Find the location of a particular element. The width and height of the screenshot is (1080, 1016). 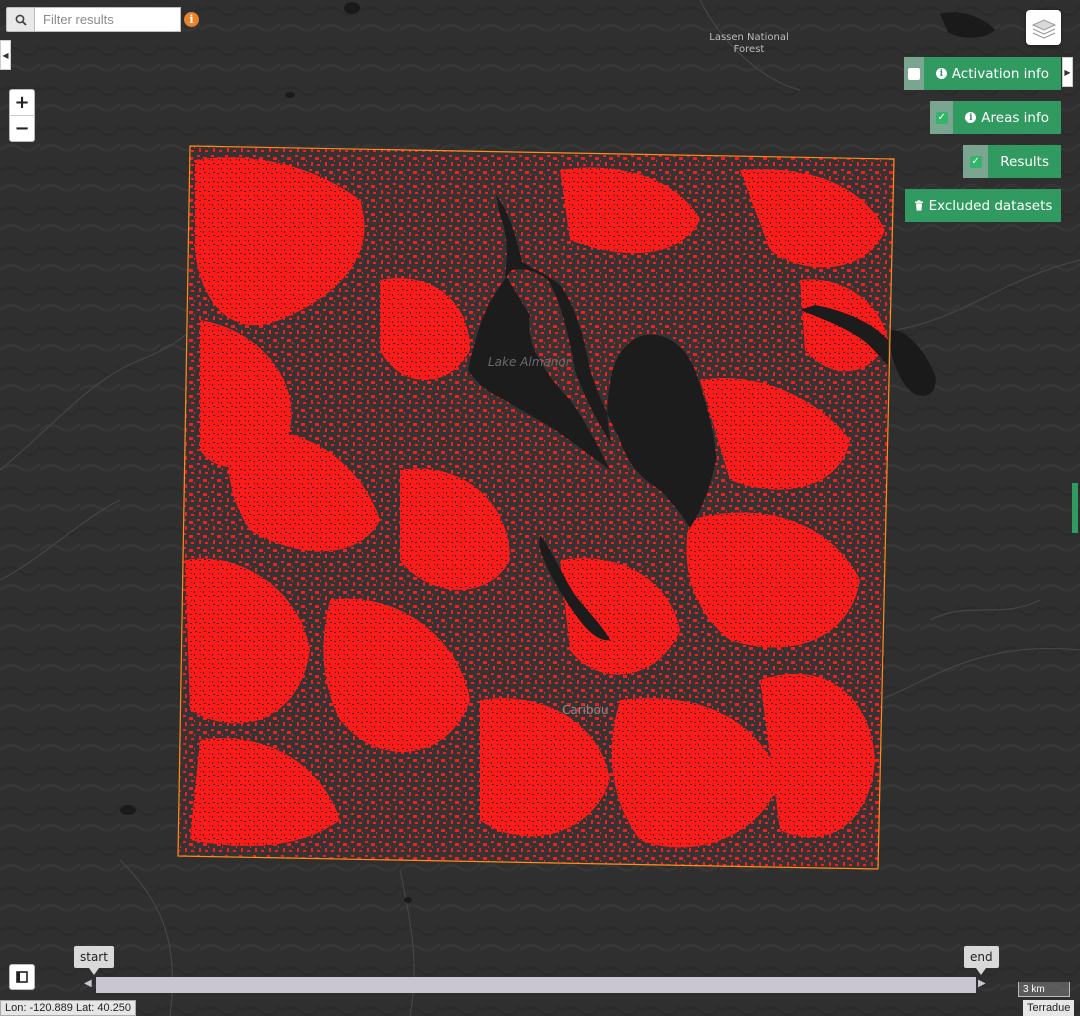

excluded-datasets-button: Excluded datasets is located at coordinates (983, 205).